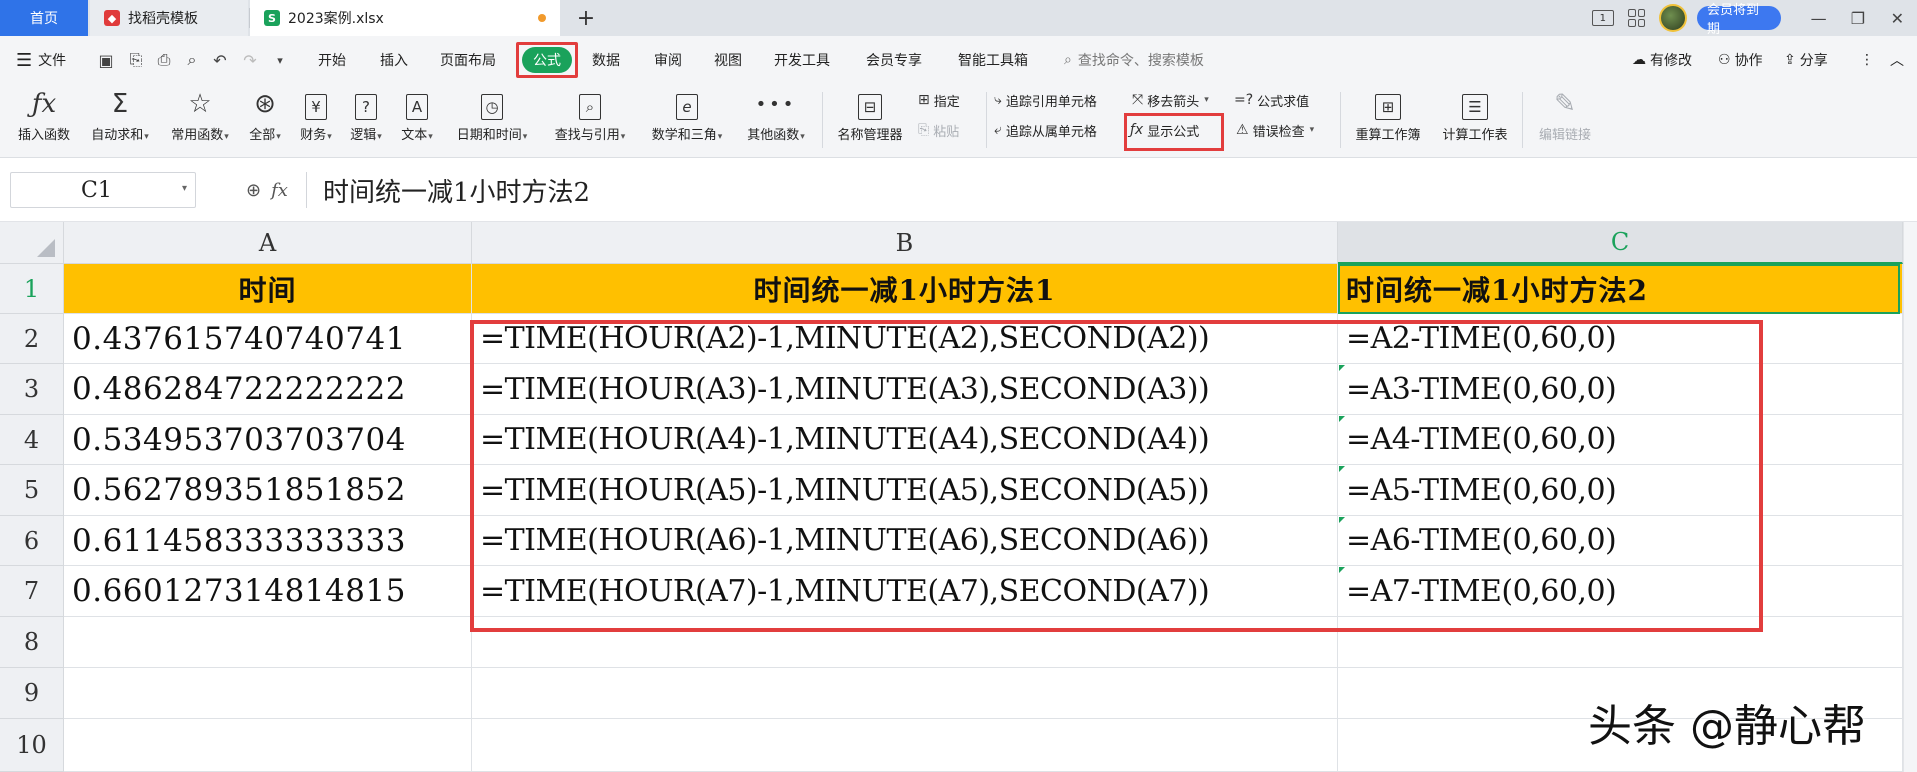 The image size is (1917, 772). What do you see at coordinates (253, 190) in the screenshot?
I see `zoom-search-icon: ⊕` at bounding box center [253, 190].